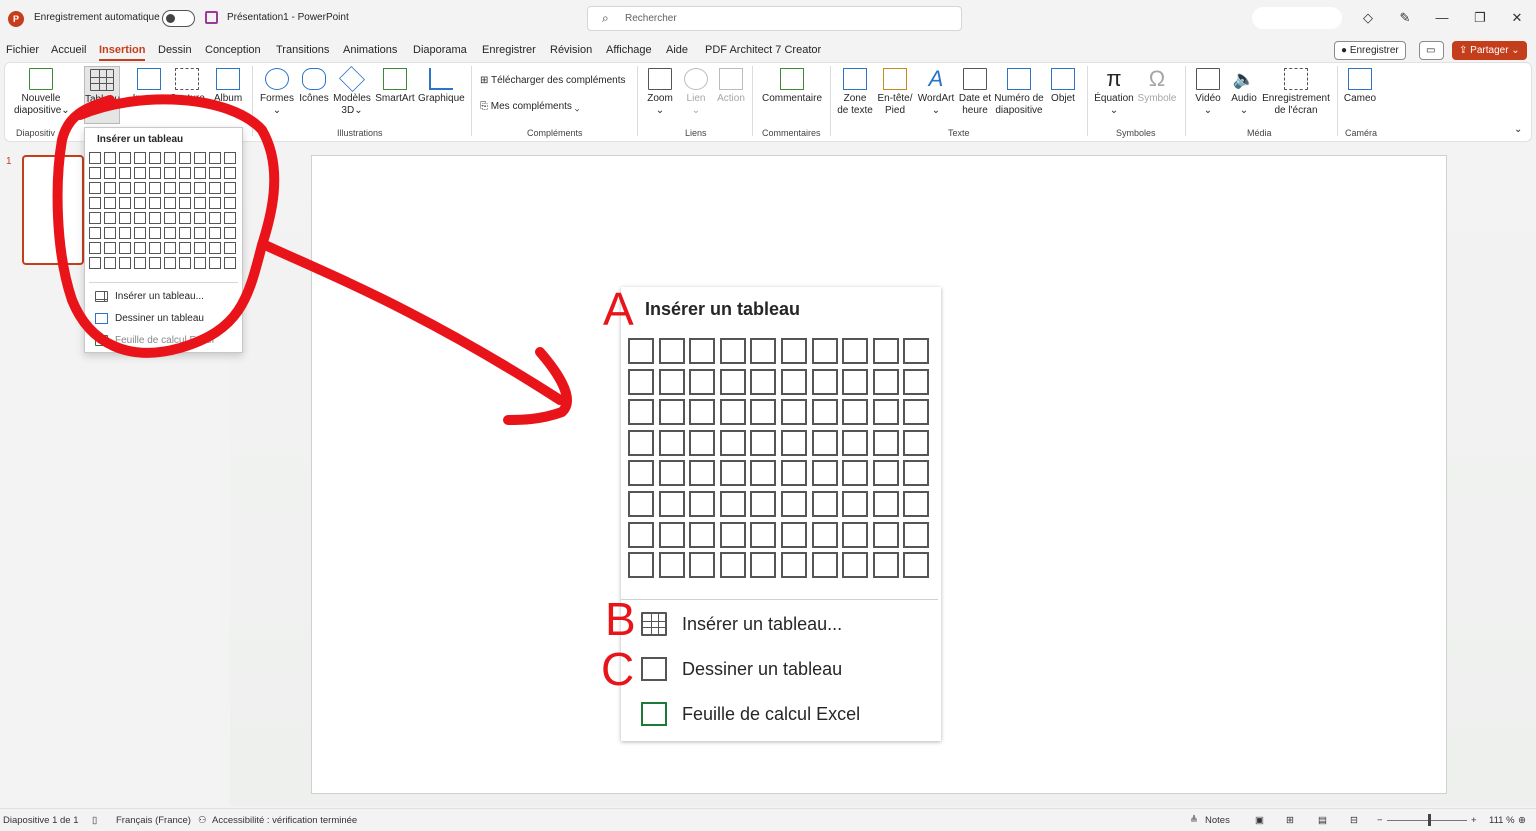 The image size is (1536, 831). I want to click on spellcheck-icon: ▯, so click(94, 820).